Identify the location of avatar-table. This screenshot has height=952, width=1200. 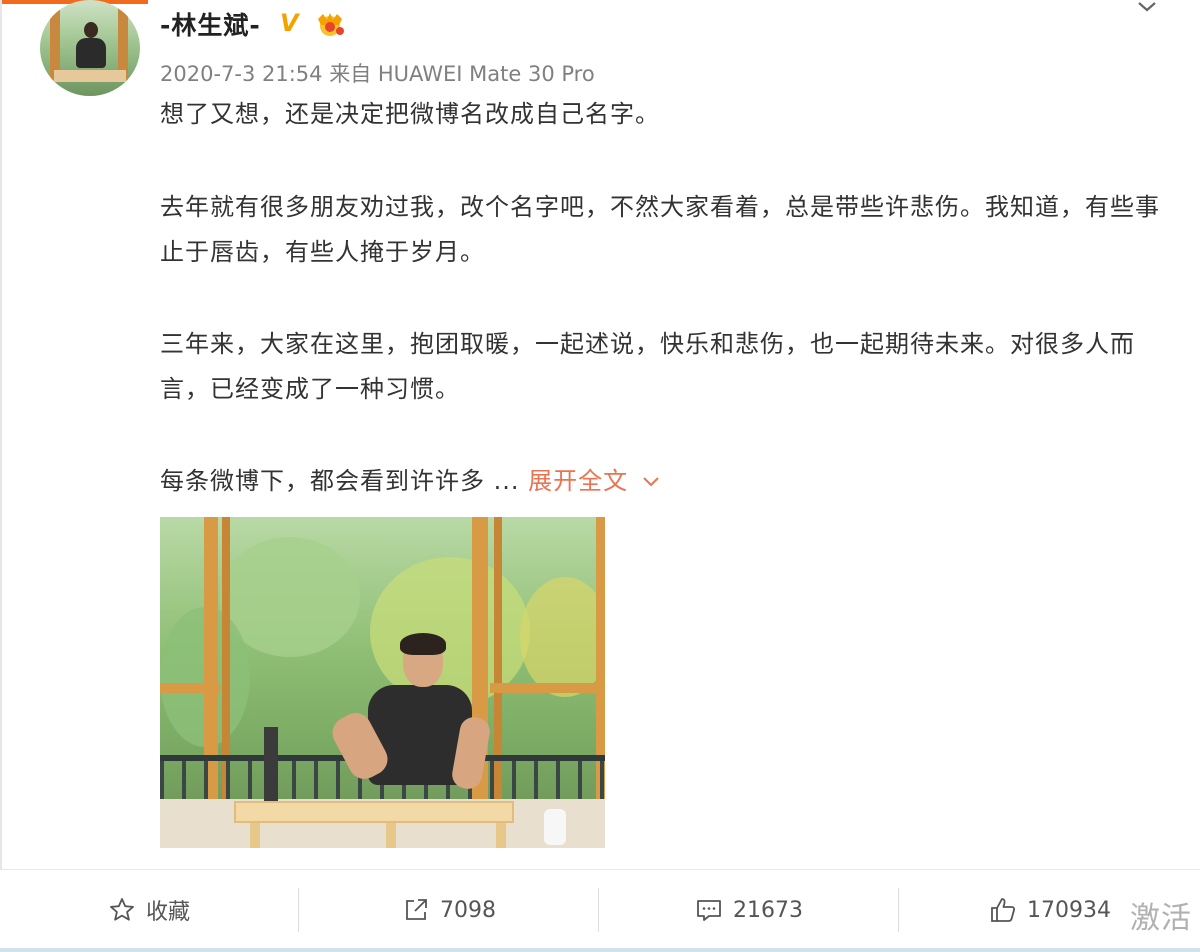
(90, 76).